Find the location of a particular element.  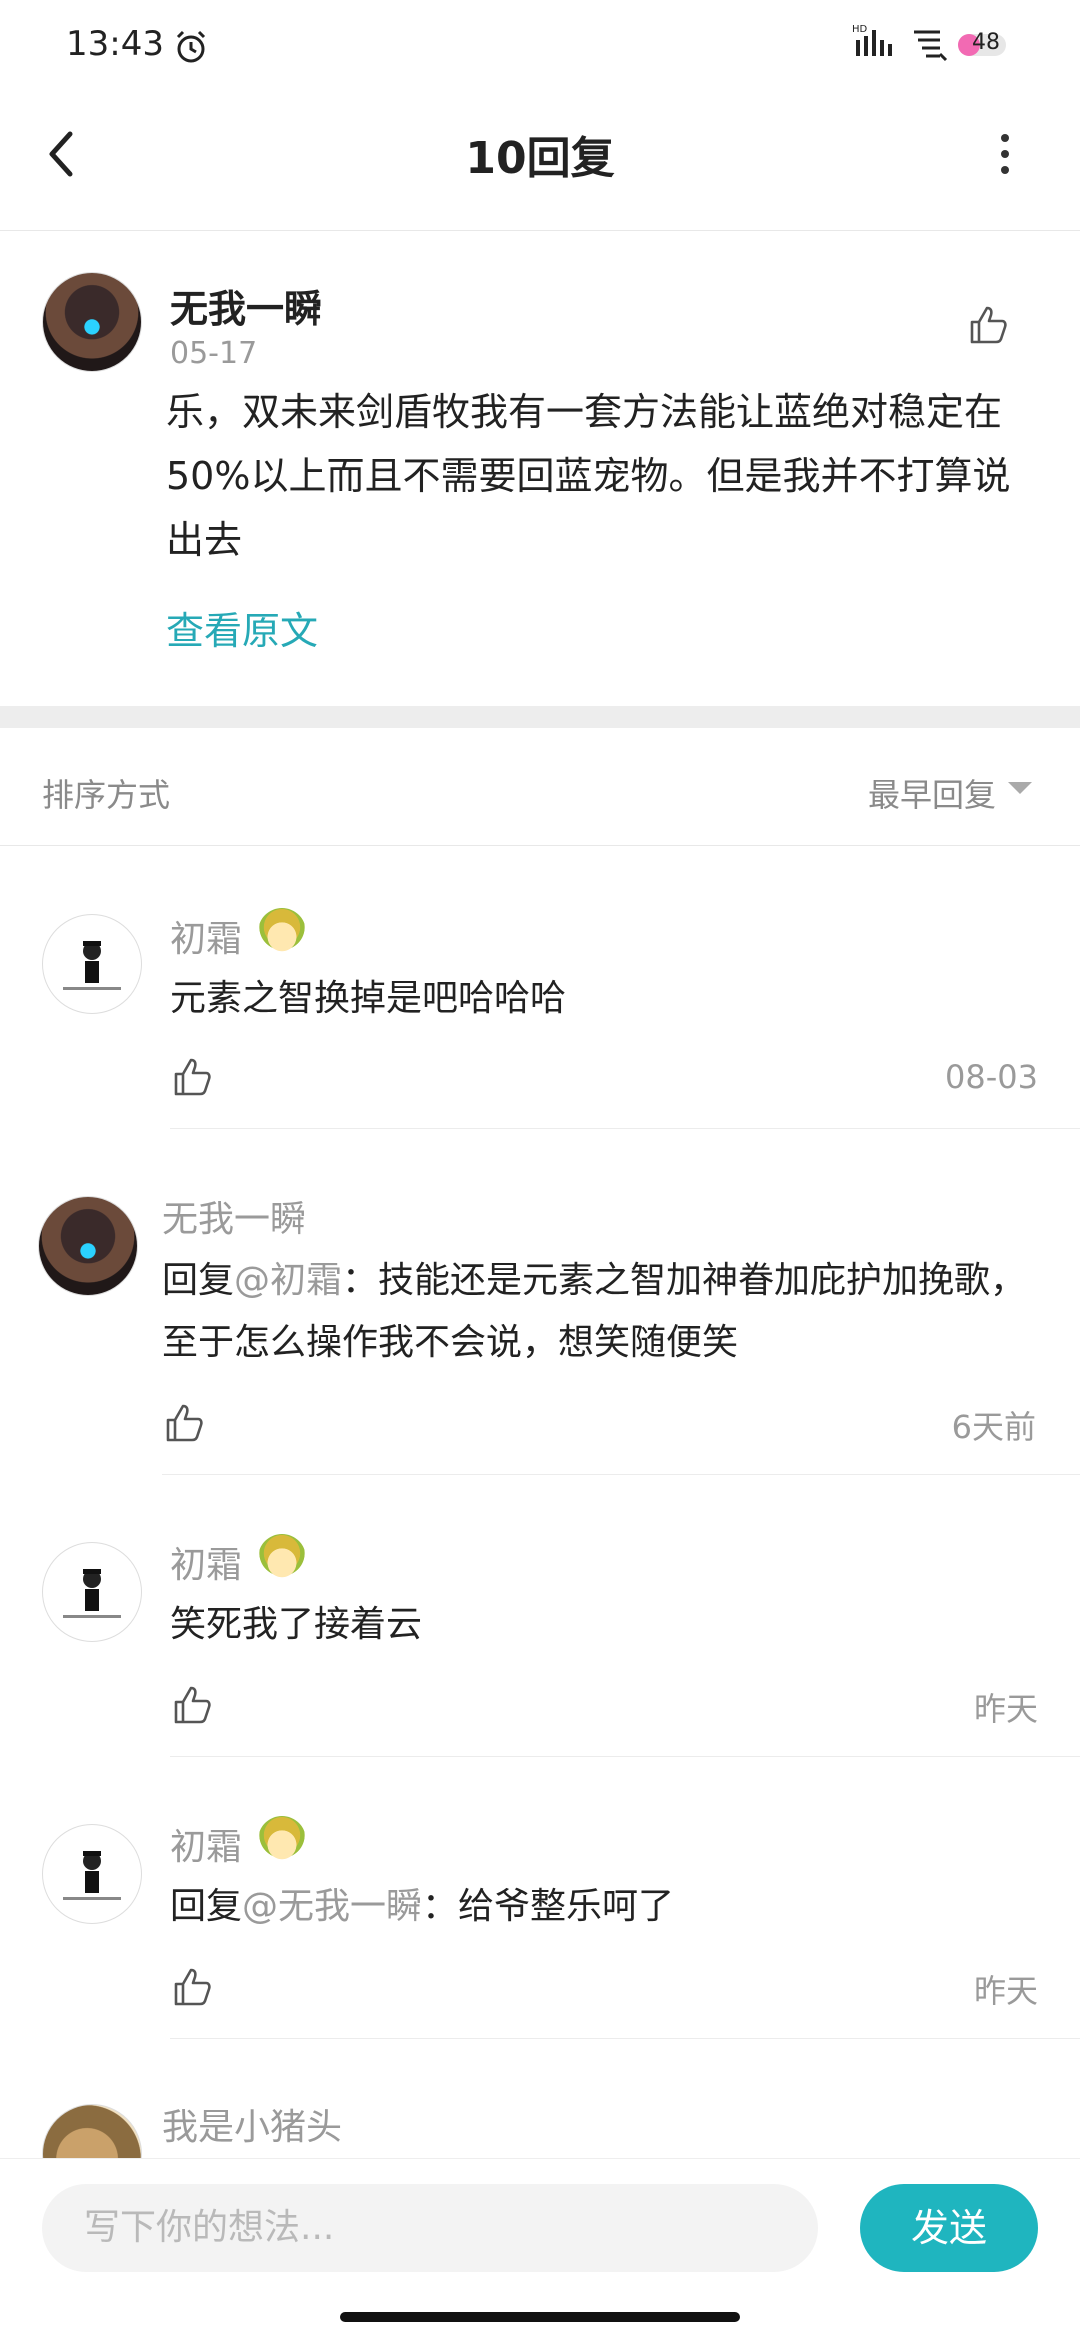

sort-label: 排序方式 is located at coordinates (106, 795).